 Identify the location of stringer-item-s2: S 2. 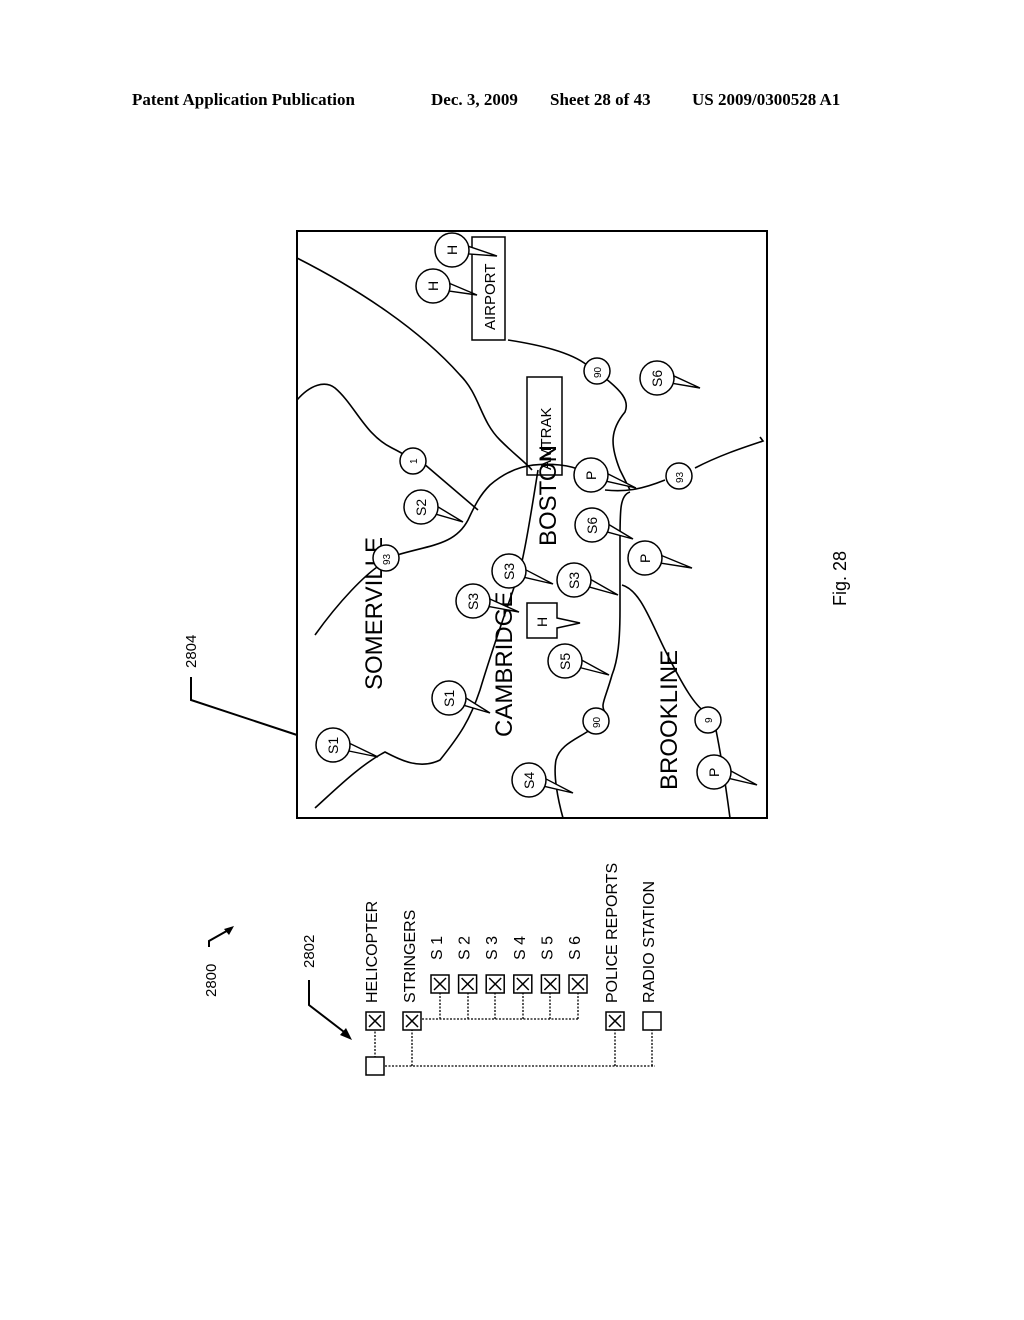
(467, 965).